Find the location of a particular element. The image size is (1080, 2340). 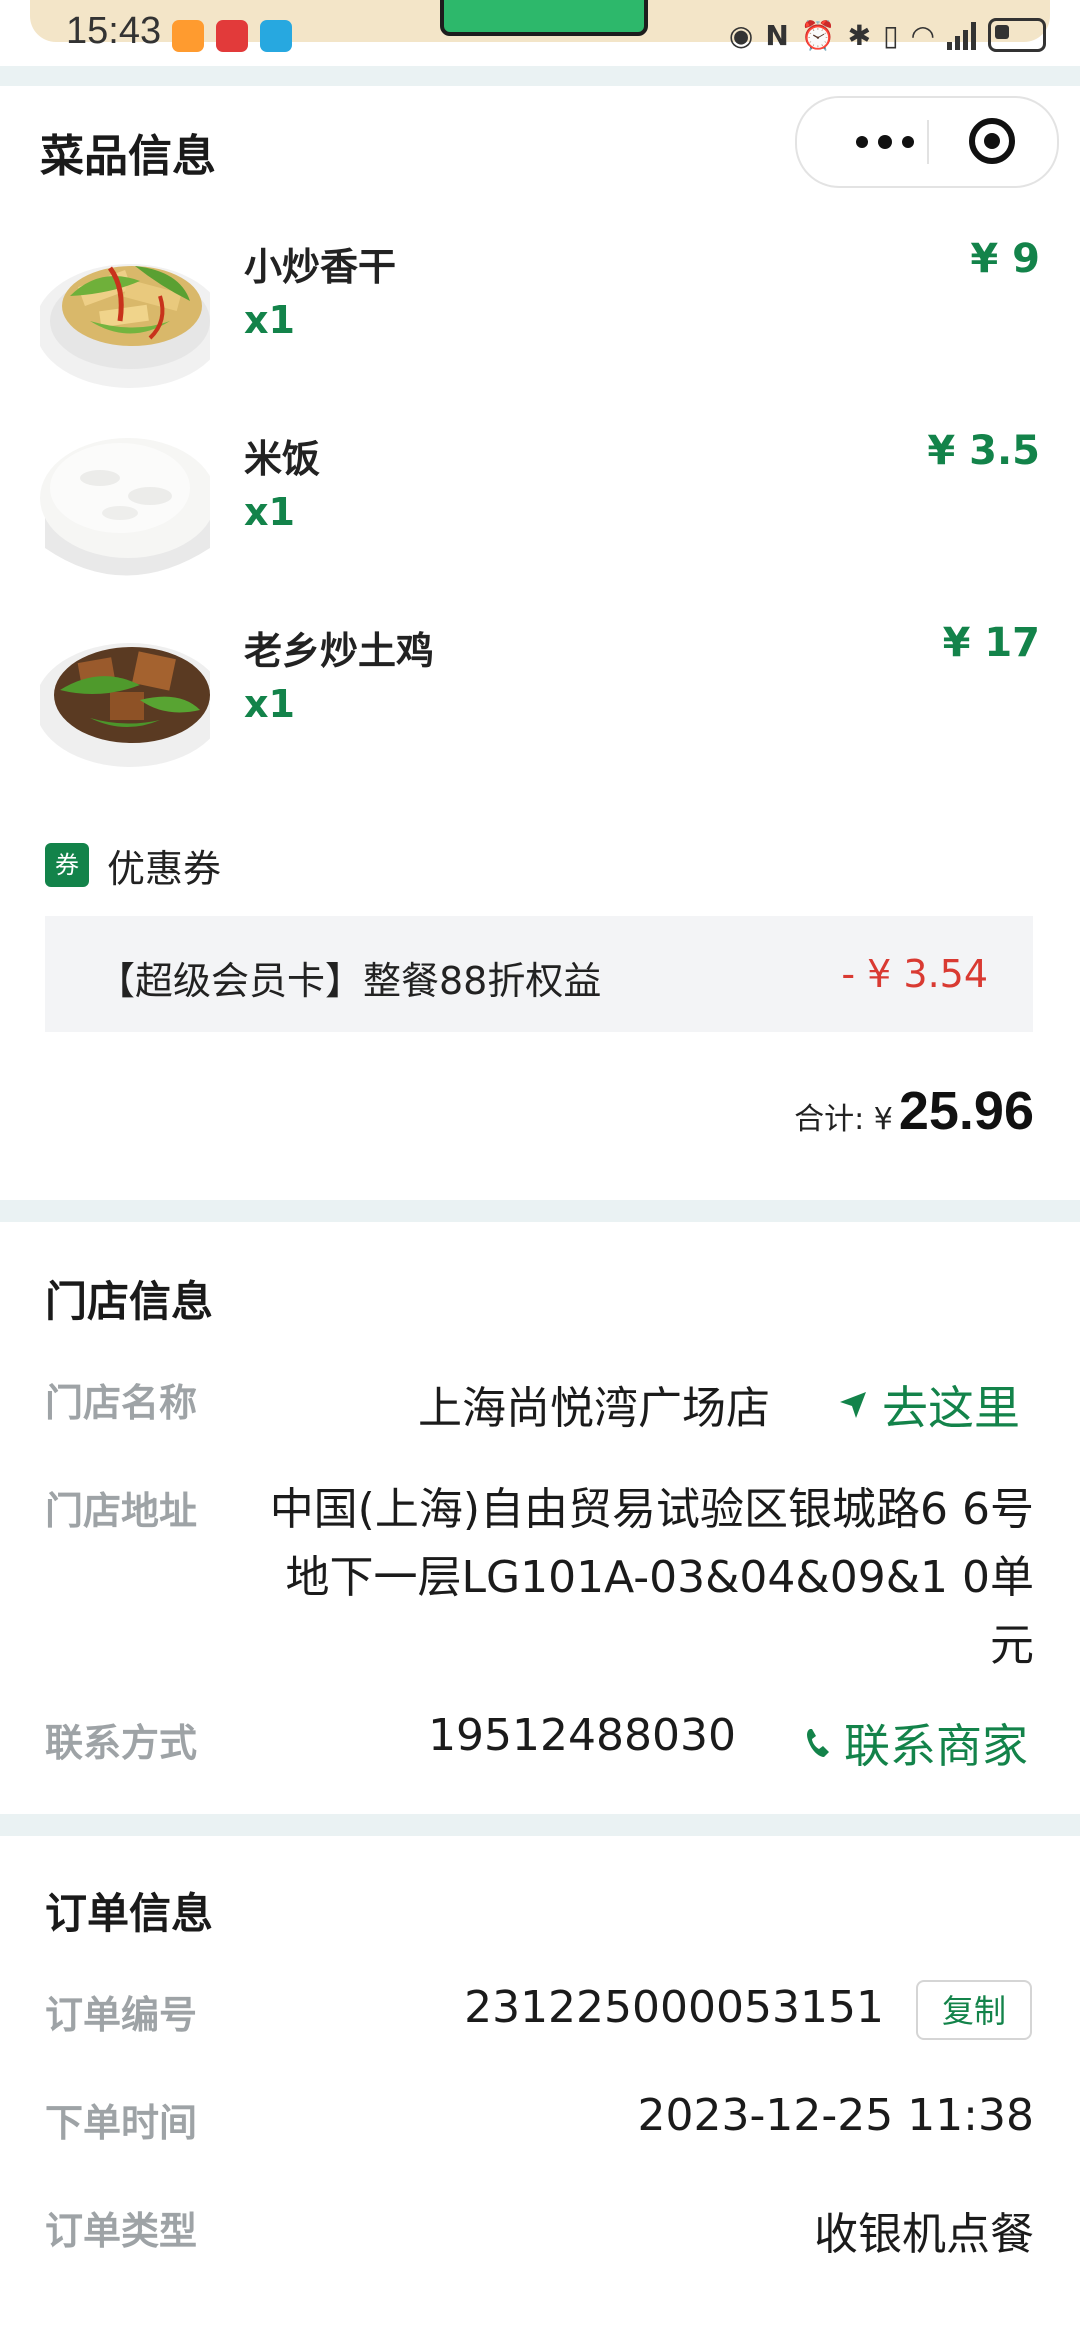

bluetooth-icon: ✱ is located at coordinates (859, 35).